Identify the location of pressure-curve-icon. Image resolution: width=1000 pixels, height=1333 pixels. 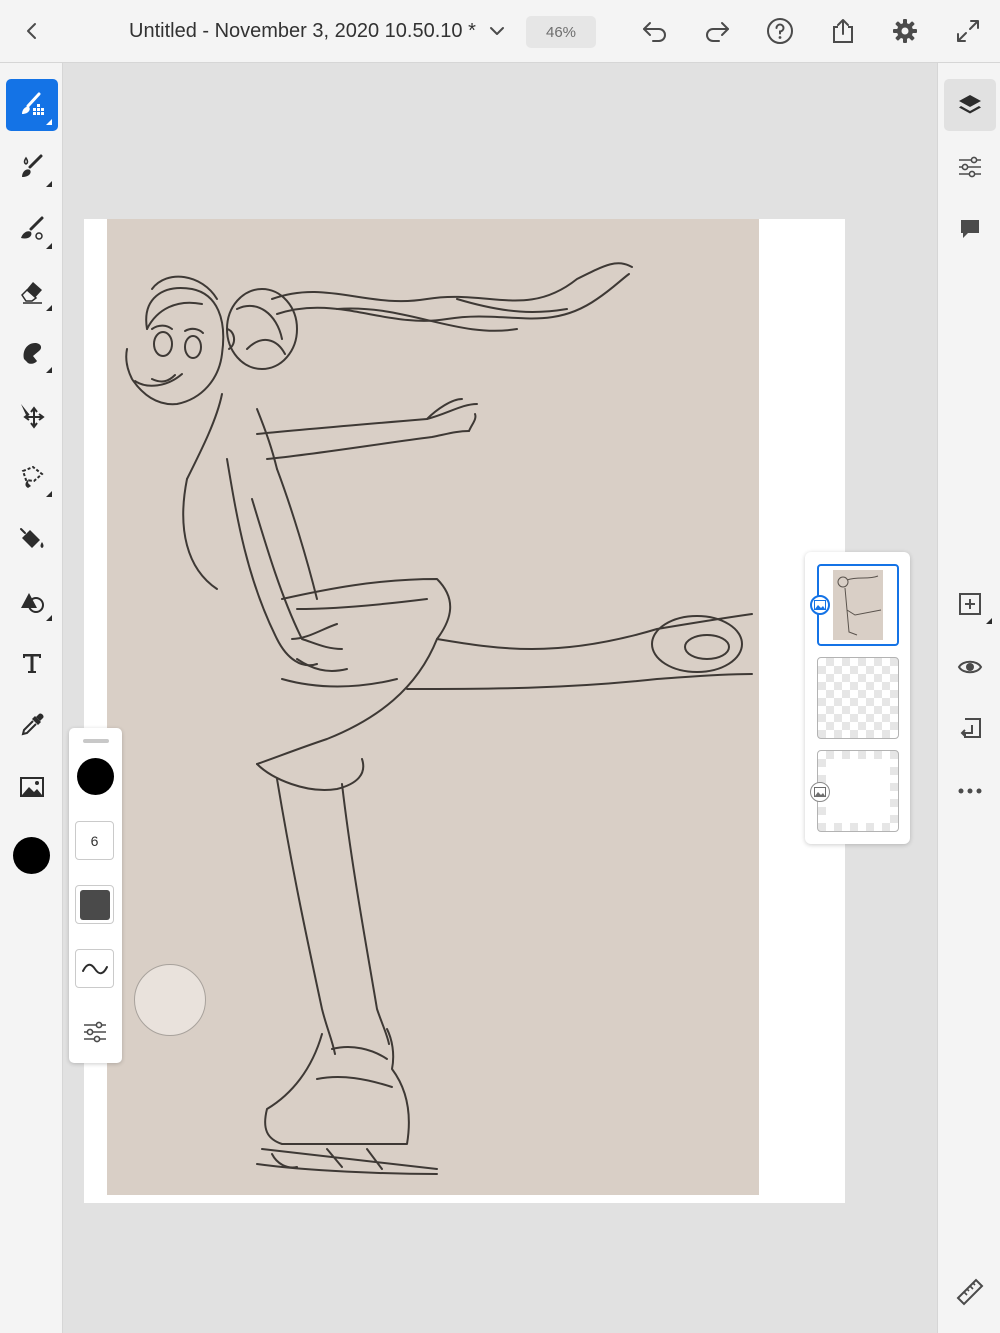
(94, 968).